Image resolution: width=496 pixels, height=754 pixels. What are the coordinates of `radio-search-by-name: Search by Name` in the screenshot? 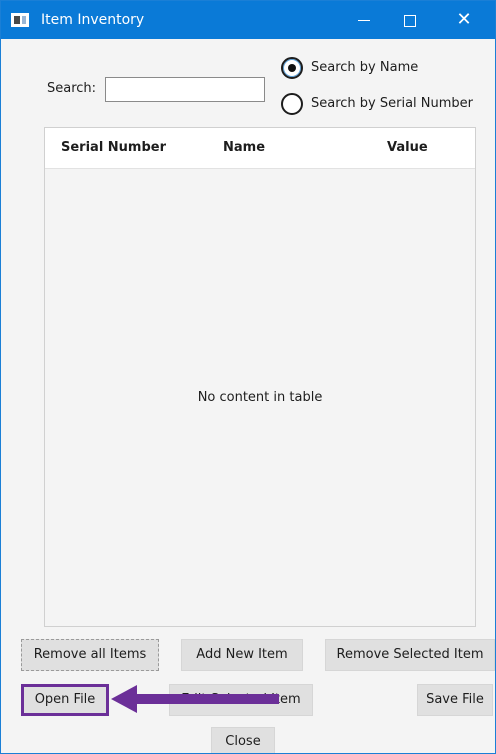 It's located at (381, 69).